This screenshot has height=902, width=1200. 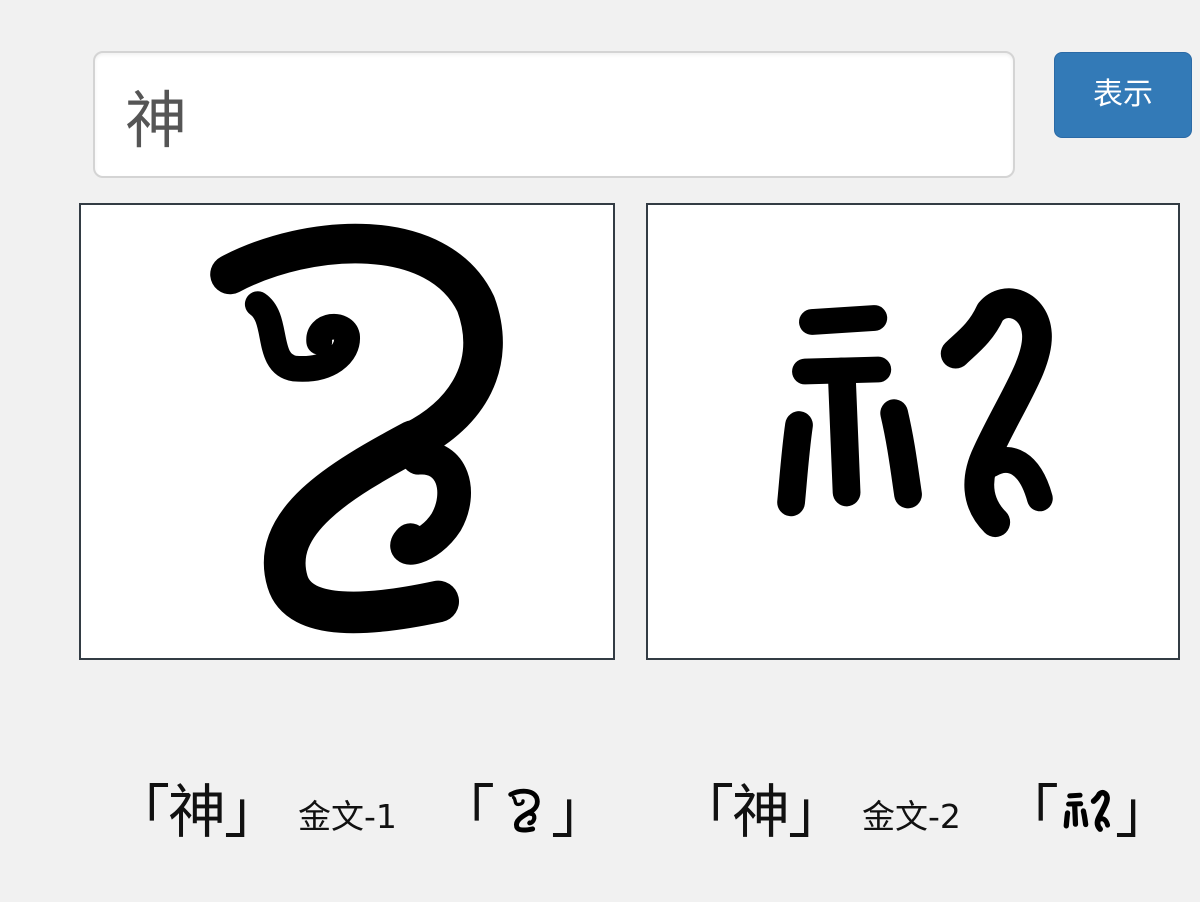 I want to click on caption-2-glyph-group: 「 」, so click(x=1087, y=807).